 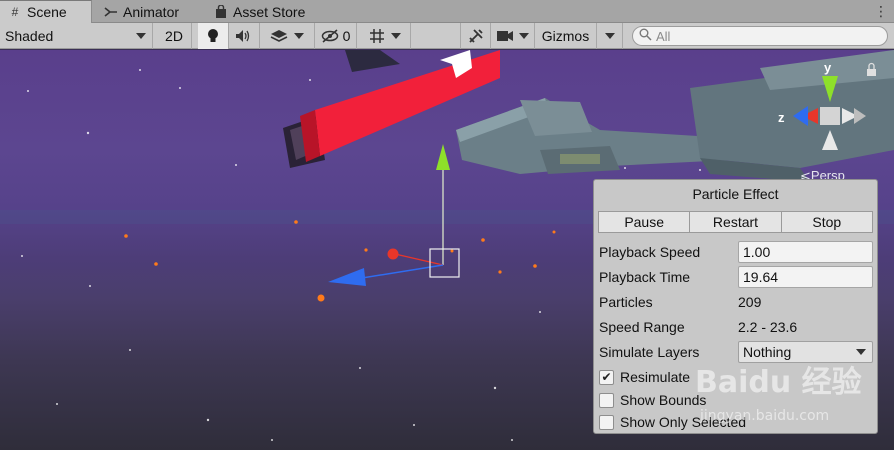 I want to click on simulate-layers-dropdown: Nothing, so click(x=805, y=352).